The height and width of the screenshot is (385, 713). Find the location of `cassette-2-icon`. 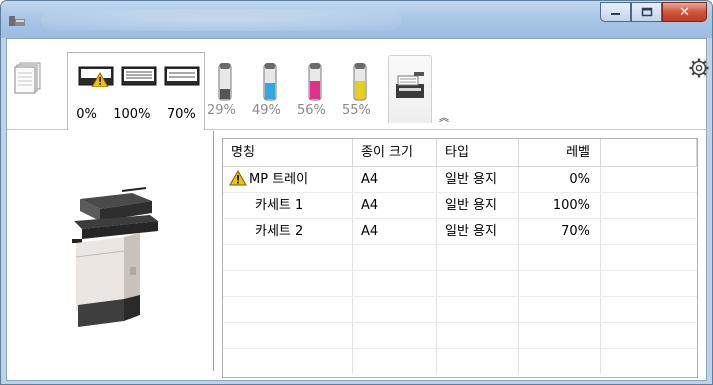

cassette-2-icon is located at coordinates (182, 75).